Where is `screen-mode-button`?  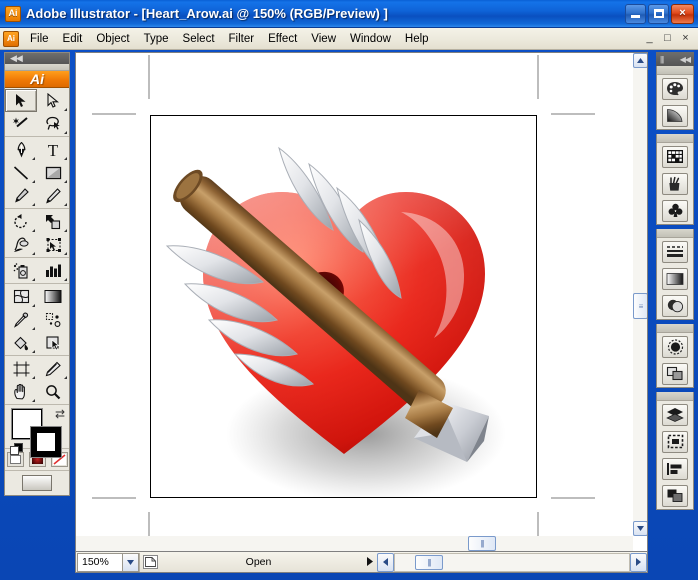
screen-mode-button is located at coordinates (37, 483).